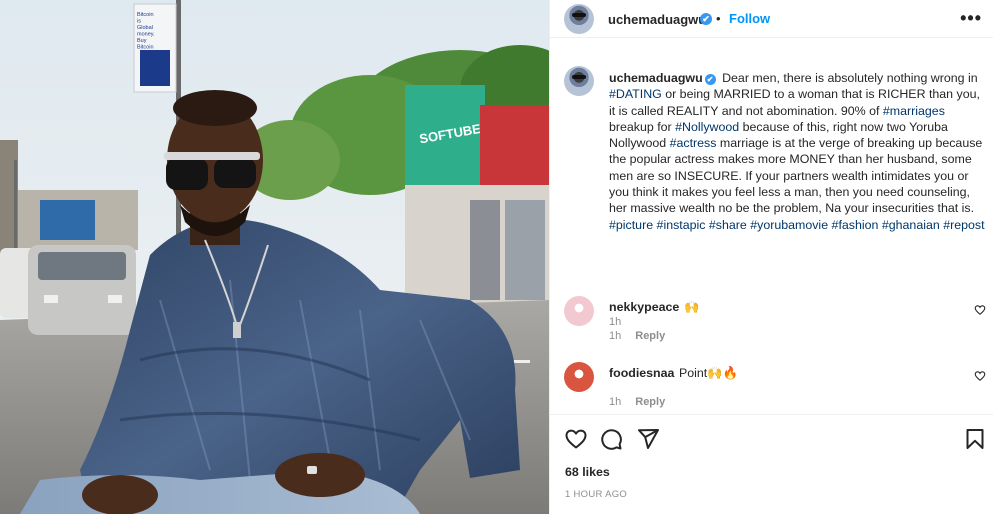 This screenshot has width=993, height=514. I want to click on hashtag-link: #Nollywood, so click(707, 127).